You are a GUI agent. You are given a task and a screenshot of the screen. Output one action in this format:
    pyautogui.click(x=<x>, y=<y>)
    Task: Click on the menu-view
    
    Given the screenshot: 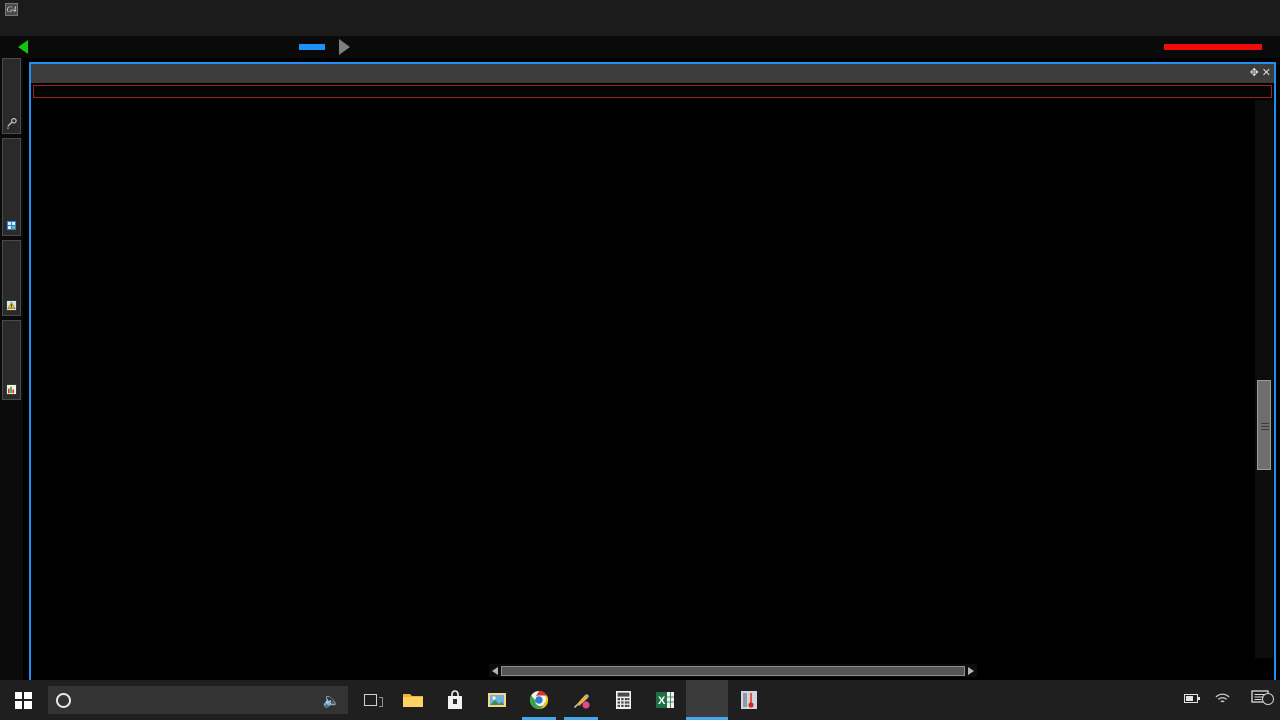 What is the action you would take?
    pyautogui.click(x=84, y=27)
    